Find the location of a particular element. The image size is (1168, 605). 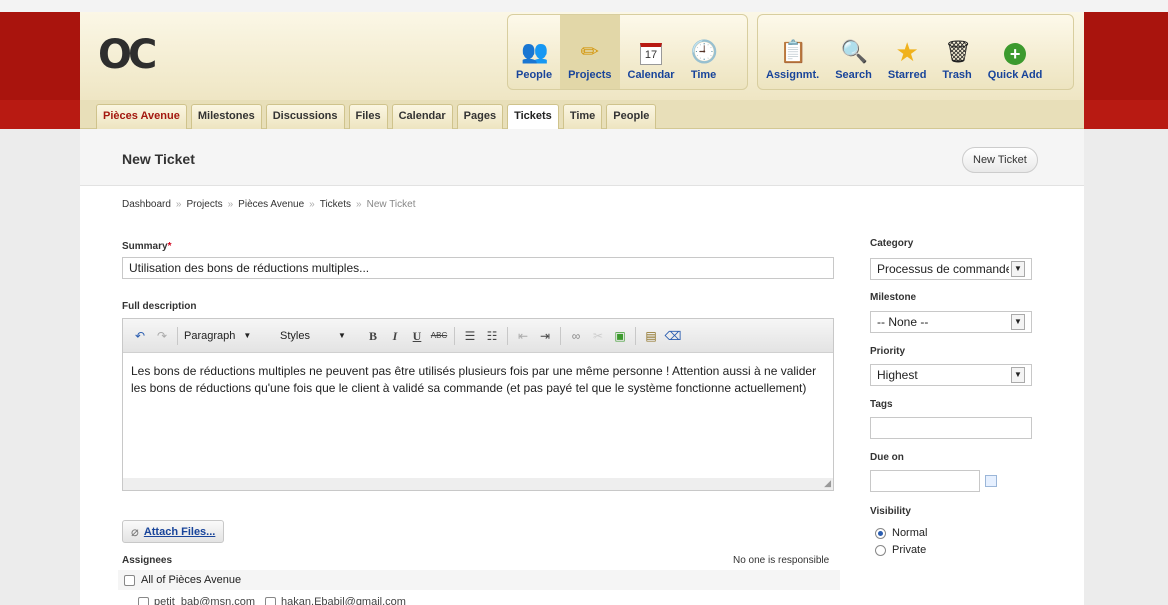

main-nav-group: 👥 People ✏ Projects 17 Calendar 🕘 Time is located at coordinates (627, 52).